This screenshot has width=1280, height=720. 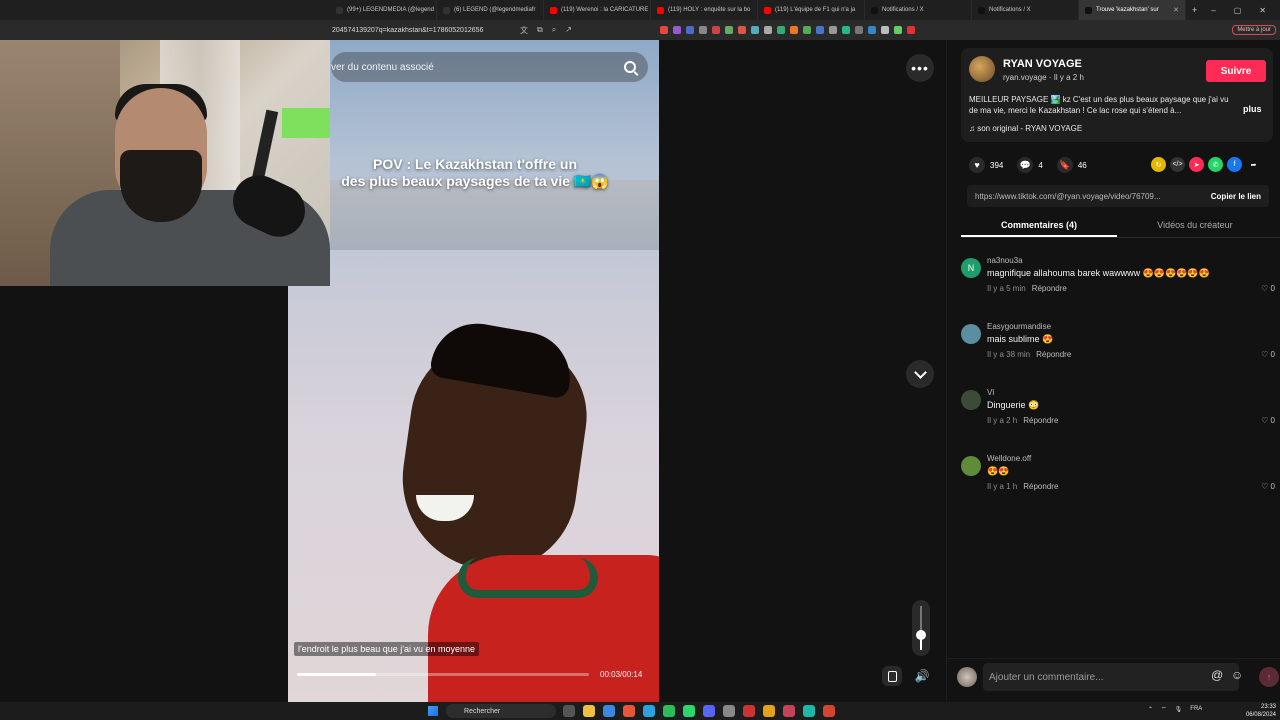 I want to click on commenter-name: Welldone.off, so click(x=1009, y=458).